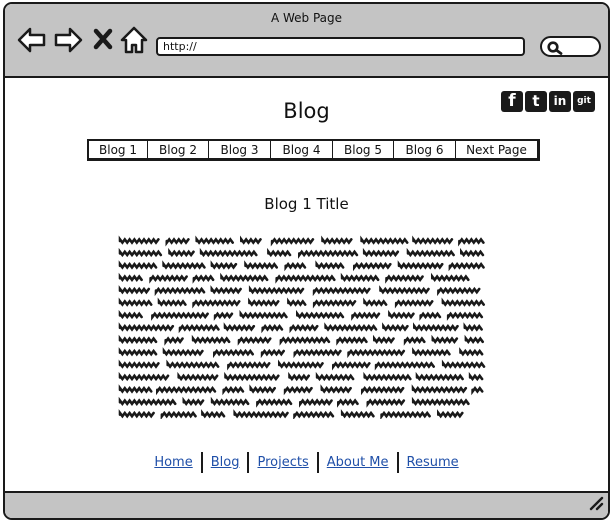 The height and width of the screenshot is (523, 614). What do you see at coordinates (570, 46) in the screenshot?
I see `search-input` at bounding box center [570, 46].